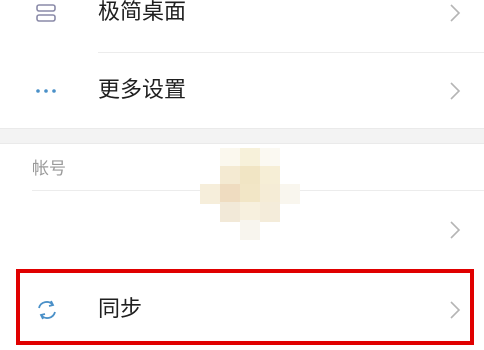 This screenshot has width=484, height=350. Describe the element at coordinates (242, 26) in the screenshot. I see `settings-item-minimal-desktop: 极简桌面` at that location.